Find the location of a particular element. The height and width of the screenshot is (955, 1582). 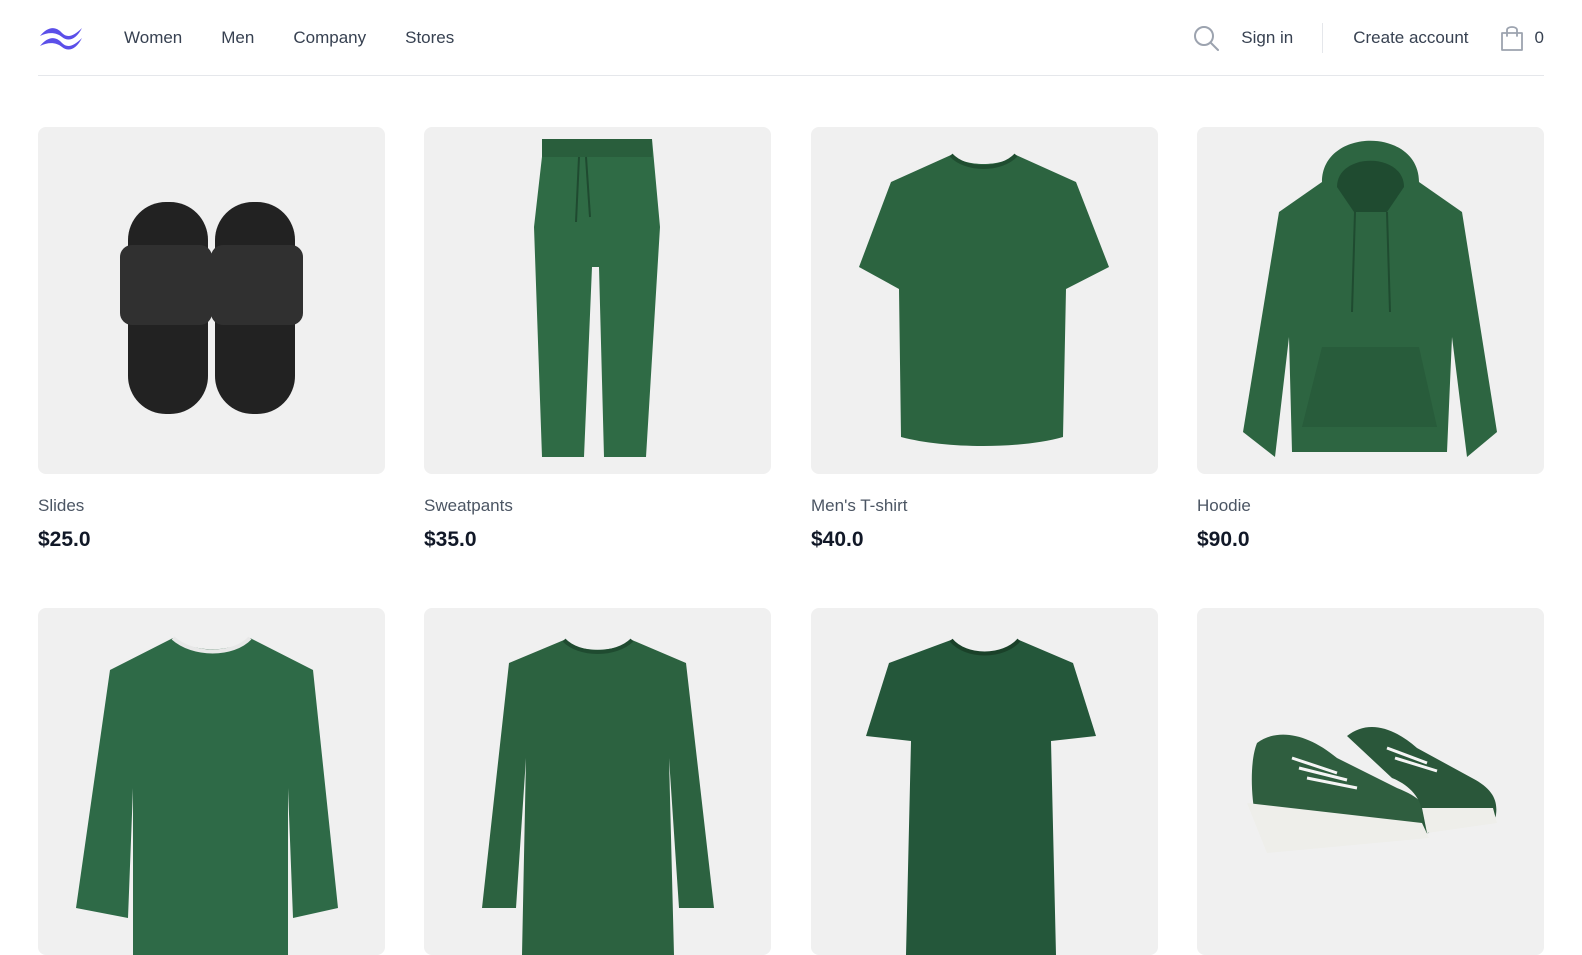

nav-women: Women is located at coordinates (153, 38).